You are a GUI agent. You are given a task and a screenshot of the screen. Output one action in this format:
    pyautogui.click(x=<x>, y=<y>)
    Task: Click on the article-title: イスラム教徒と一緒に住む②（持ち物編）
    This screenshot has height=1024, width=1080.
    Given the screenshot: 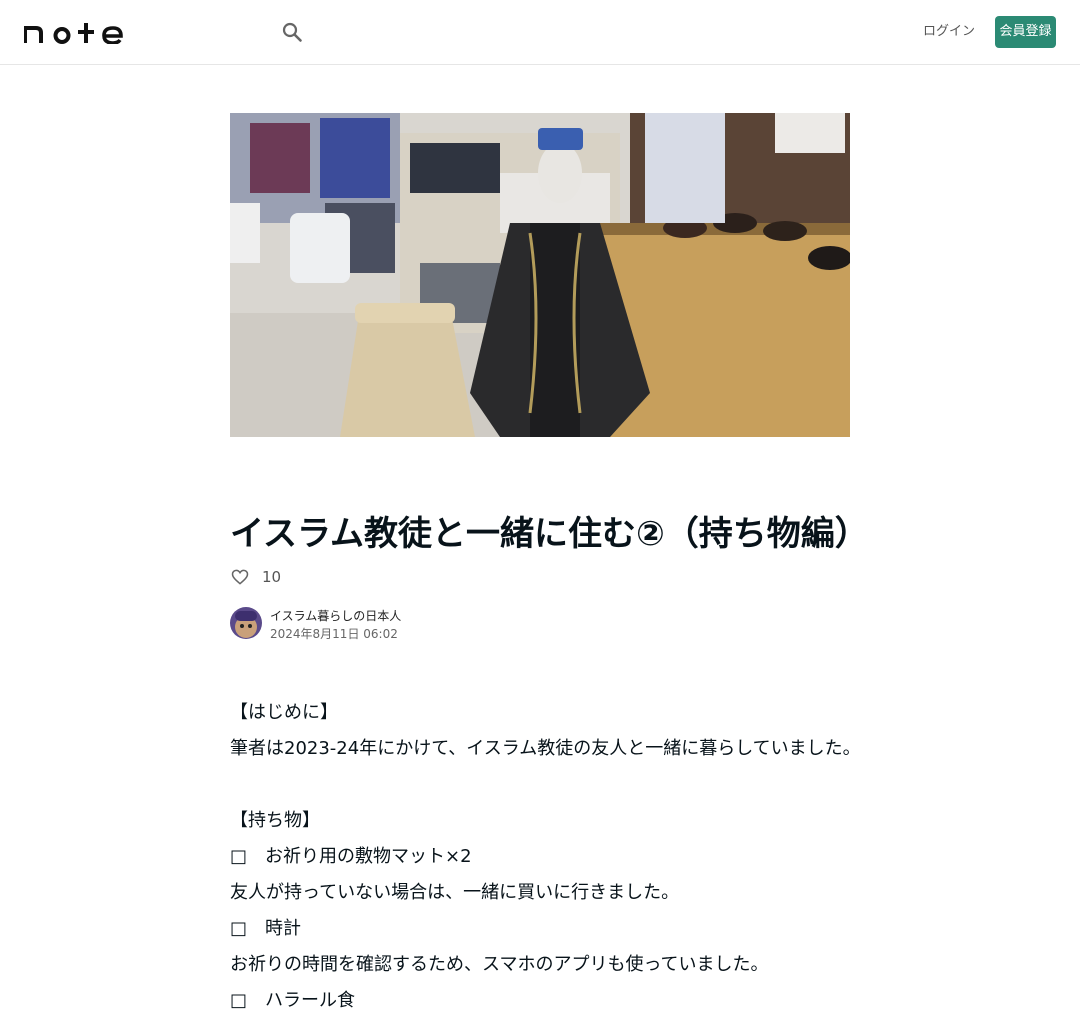 What is the action you would take?
    pyautogui.click(x=549, y=534)
    